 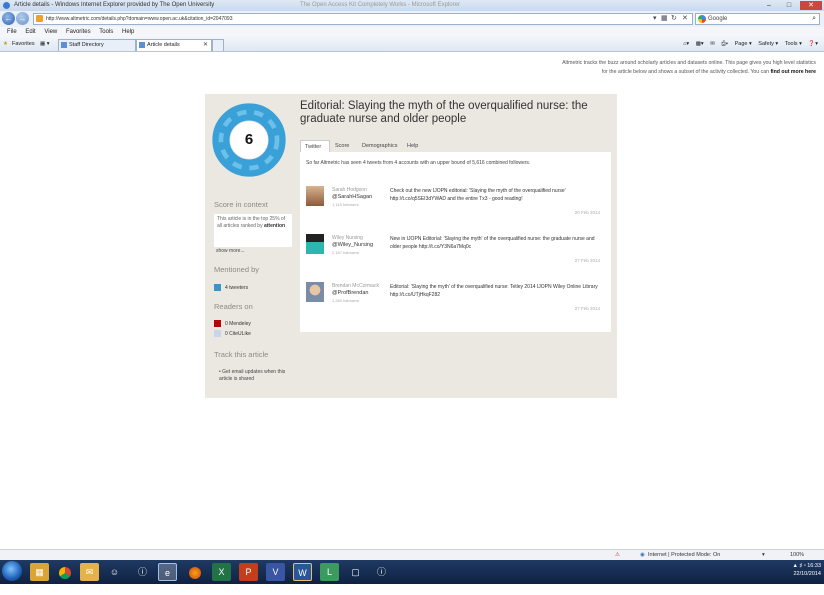 What do you see at coordinates (237, 269) in the screenshot?
I see `mentioned-by-heading: Mentioned by` at bounding box center [237, 269].